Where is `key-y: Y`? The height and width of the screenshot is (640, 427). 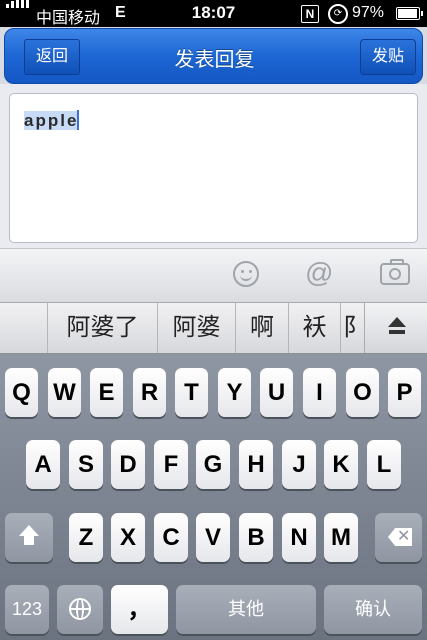 key-y: Y is located at coordinates (234, 392).